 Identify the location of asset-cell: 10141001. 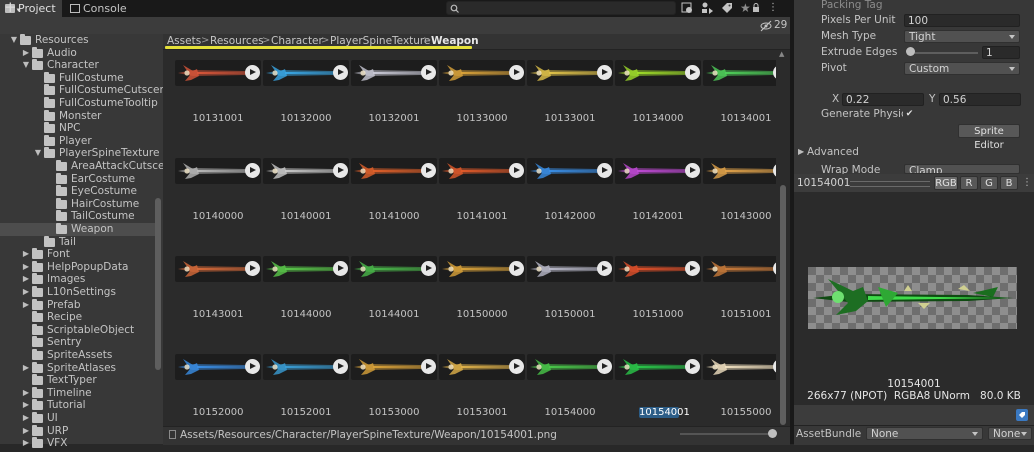
(483, 207).